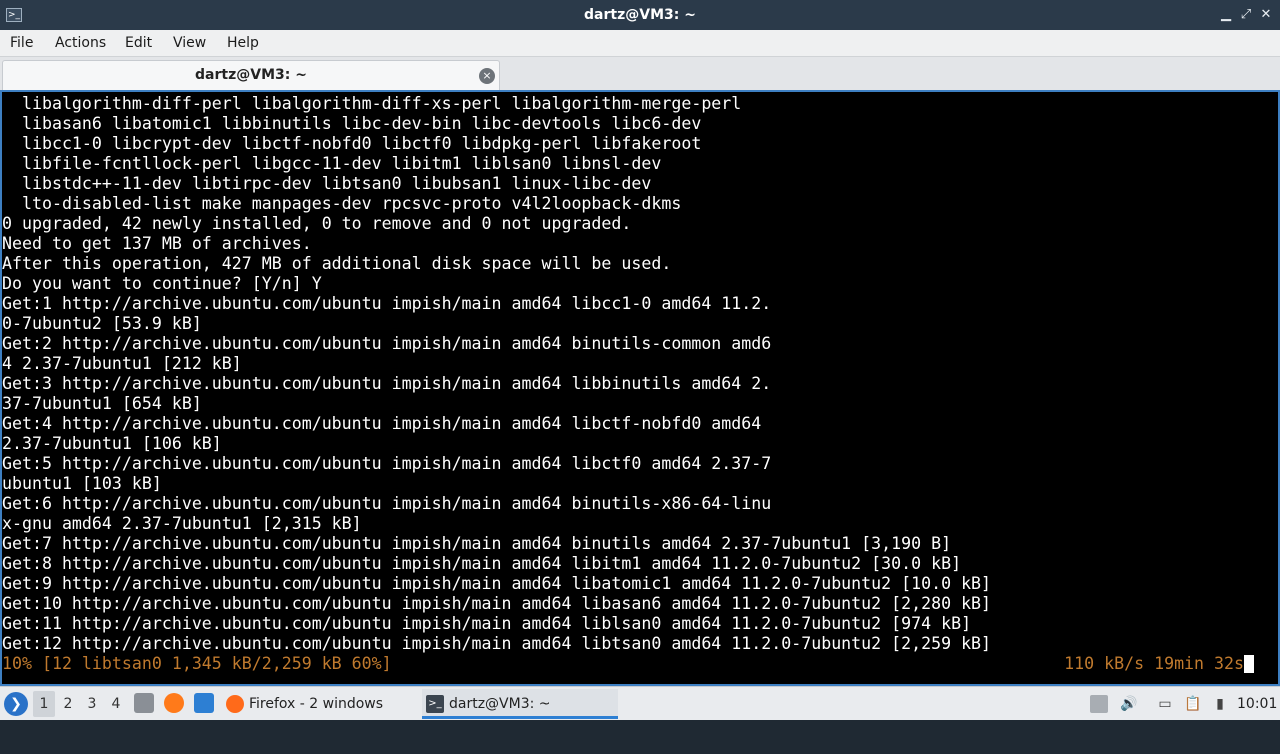  I want to click on menu-file: File, so click(21, 43).